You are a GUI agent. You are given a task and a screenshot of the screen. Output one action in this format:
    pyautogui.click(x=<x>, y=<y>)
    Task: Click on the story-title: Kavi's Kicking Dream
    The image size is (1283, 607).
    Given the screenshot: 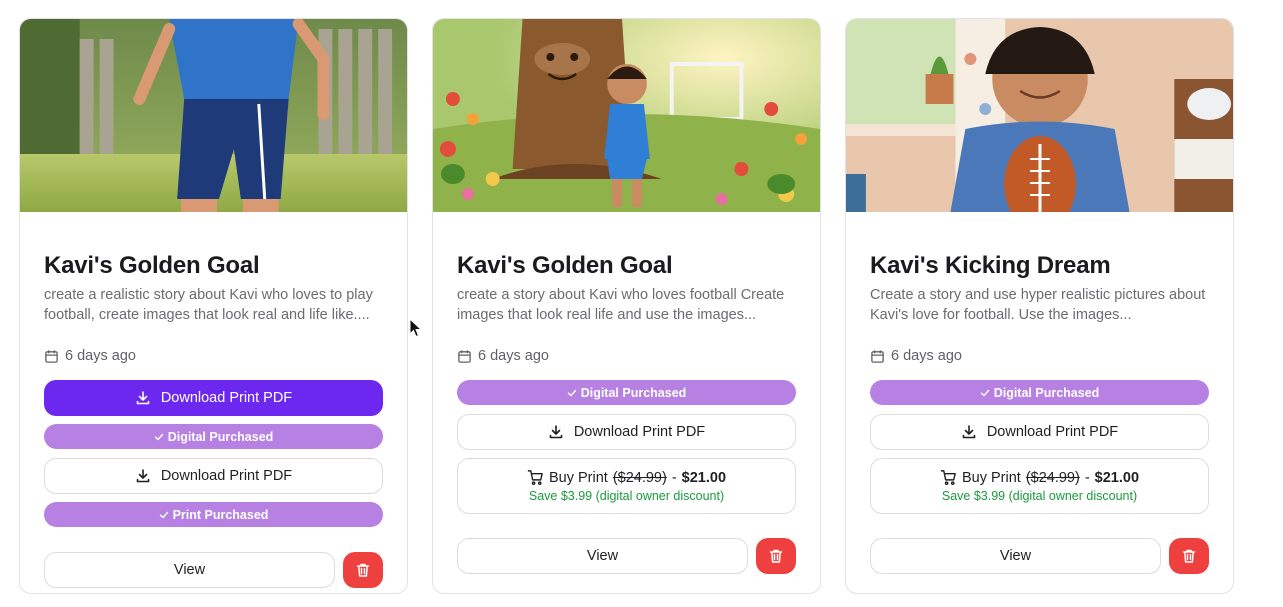 What is the action you would take?
    pyautogui.click(x=990, y=265)
    